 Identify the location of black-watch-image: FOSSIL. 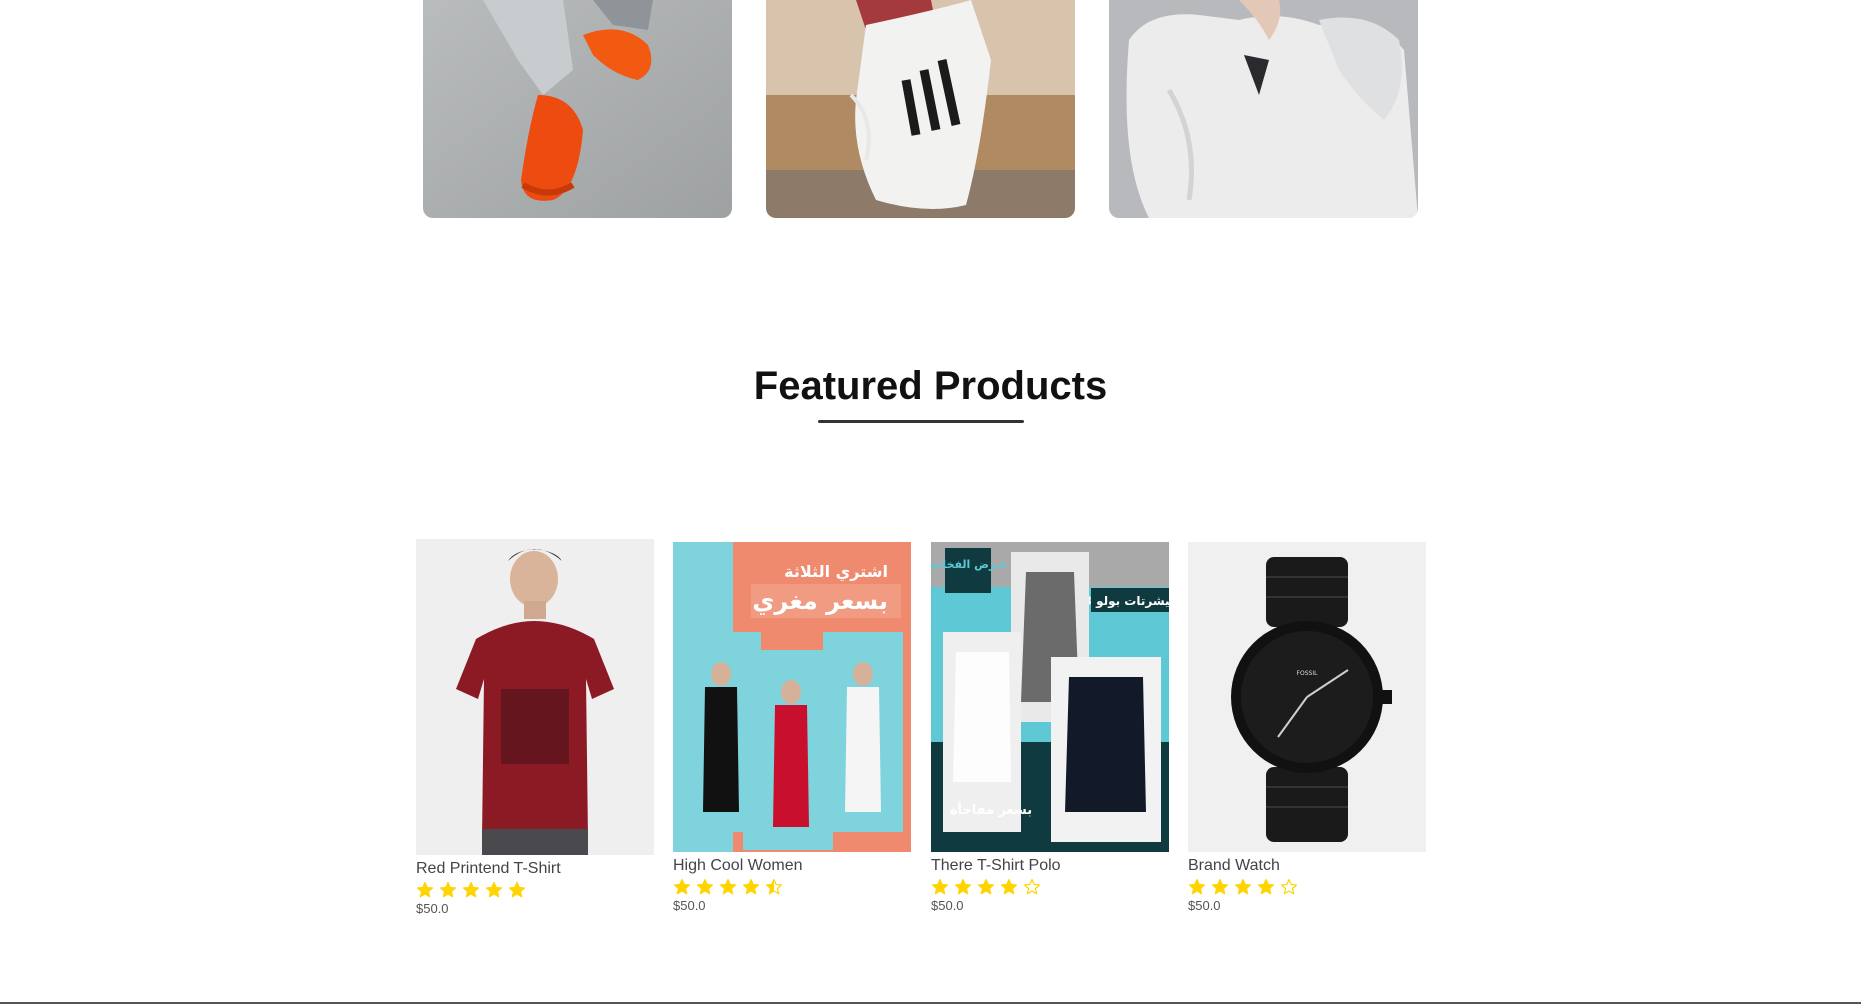
(1307, 697).